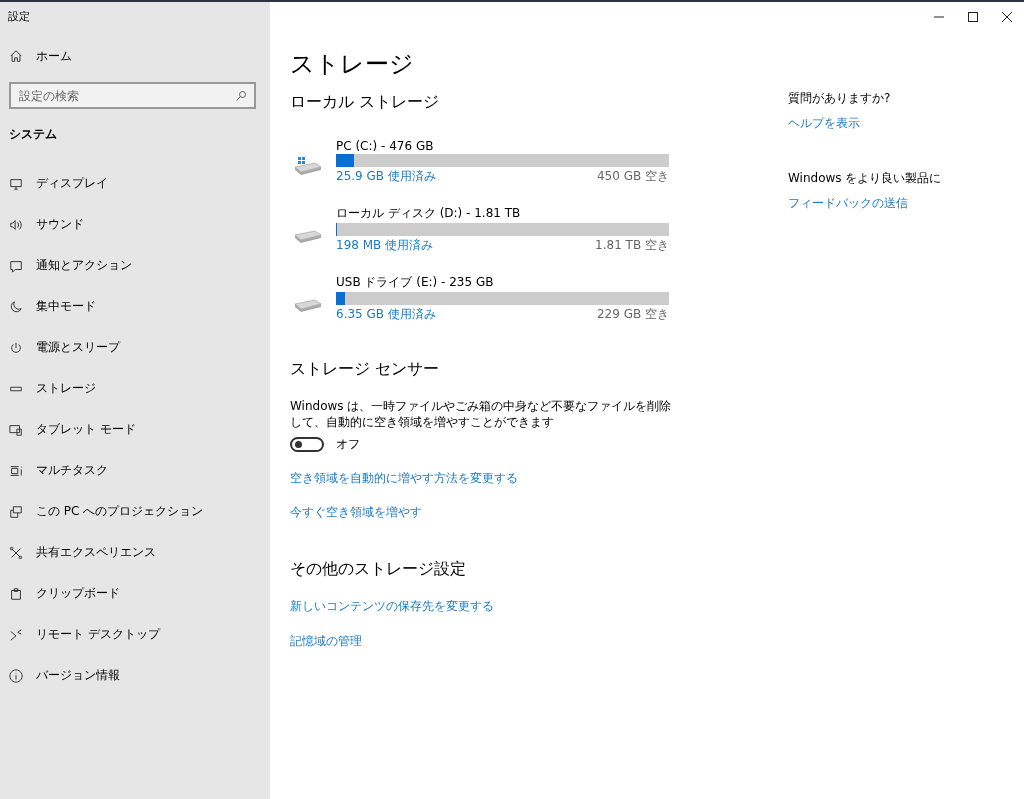 This screenshot has height=799, width=1024. Describe the element at coordinates (386, 314) in the screenshot. I see `used-space-link: 6.35 GB 使用済み` at that location.